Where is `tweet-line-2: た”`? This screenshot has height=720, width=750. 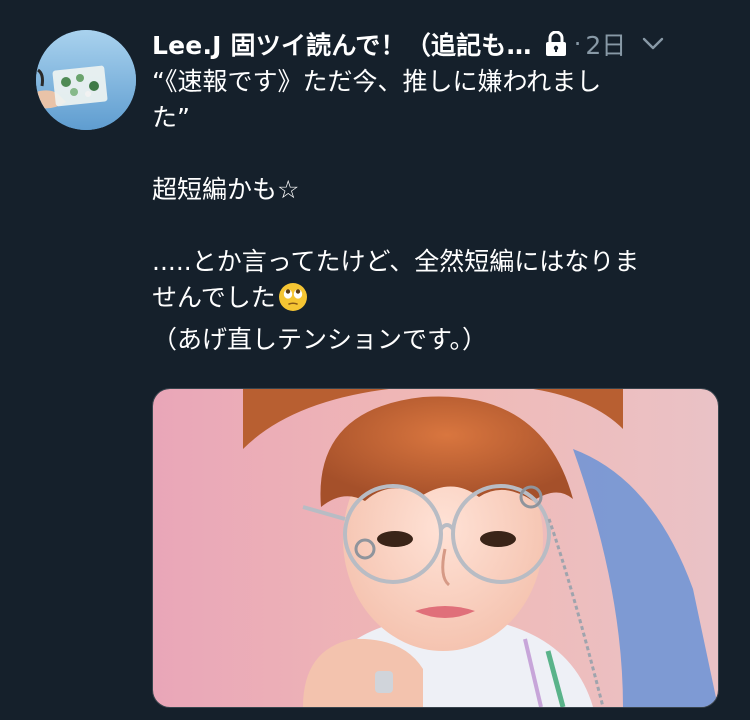
tweet-line-2: た” is located at coordinates (171, 117).